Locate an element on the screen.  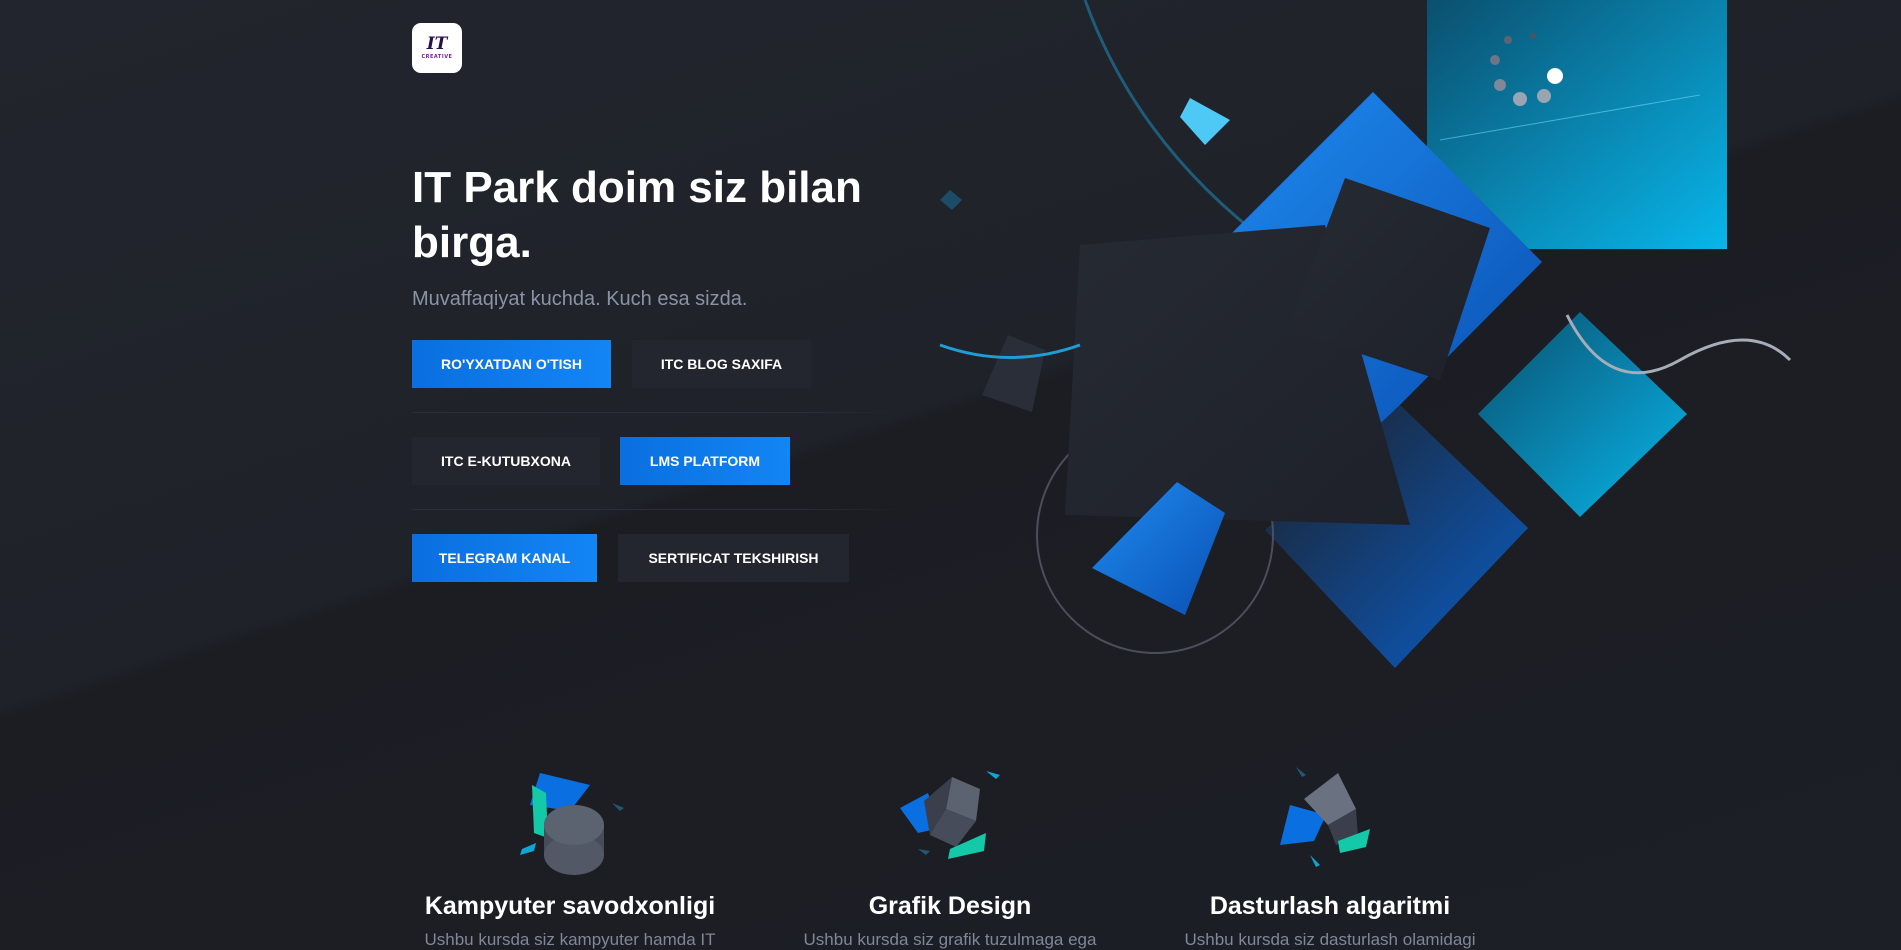
telegram-channel-button: TELEGRAM KANAL is located at coordinates (504, 558).